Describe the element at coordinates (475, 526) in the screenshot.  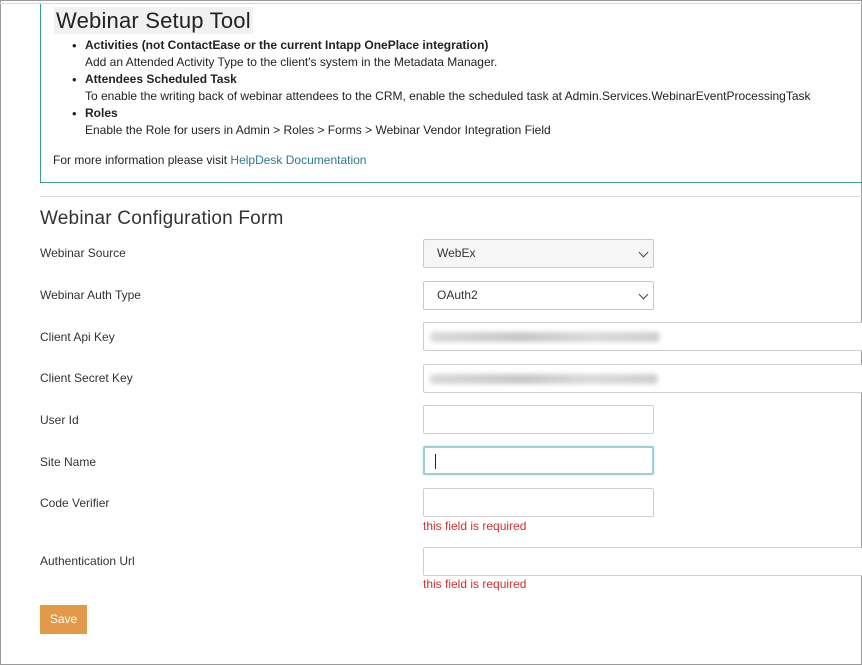
I see `code-verifier-error: this field is required` at that location.